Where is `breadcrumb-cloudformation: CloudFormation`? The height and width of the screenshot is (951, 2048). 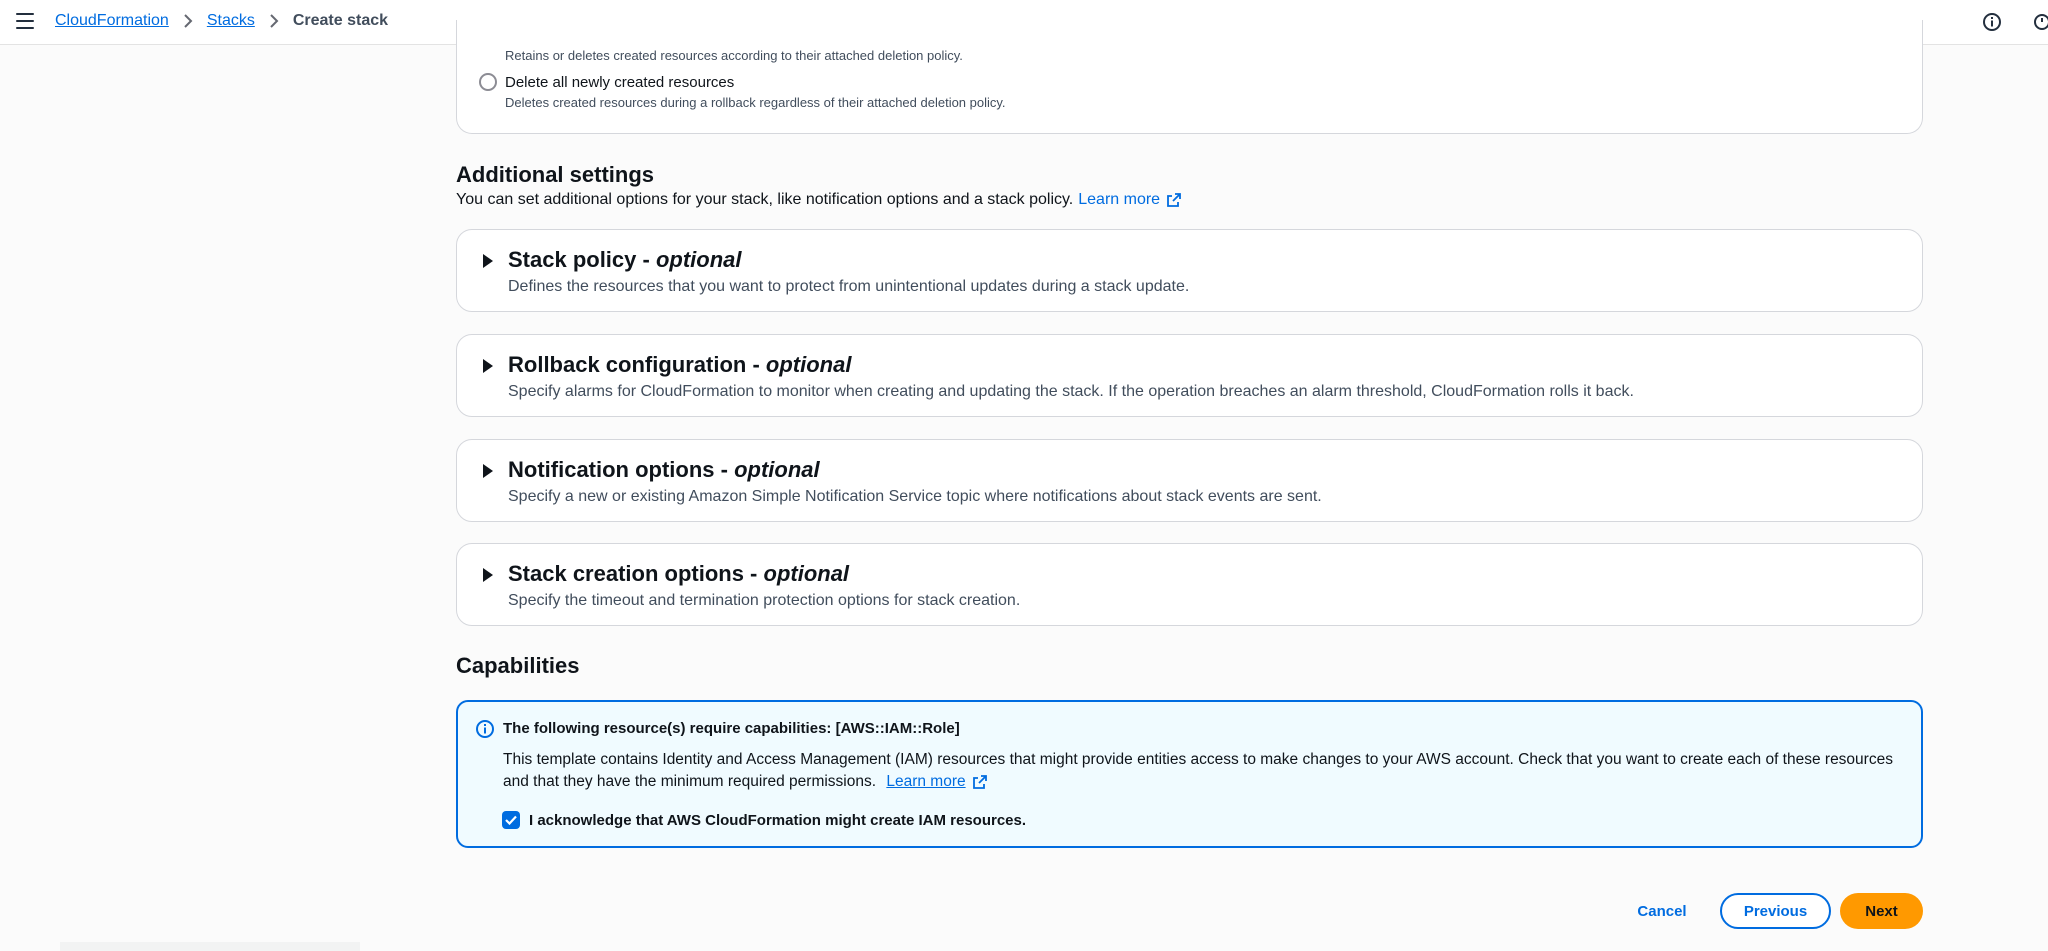
breadcrumb-cloudformation: CloudFormation is located at coordinates (112, 21).